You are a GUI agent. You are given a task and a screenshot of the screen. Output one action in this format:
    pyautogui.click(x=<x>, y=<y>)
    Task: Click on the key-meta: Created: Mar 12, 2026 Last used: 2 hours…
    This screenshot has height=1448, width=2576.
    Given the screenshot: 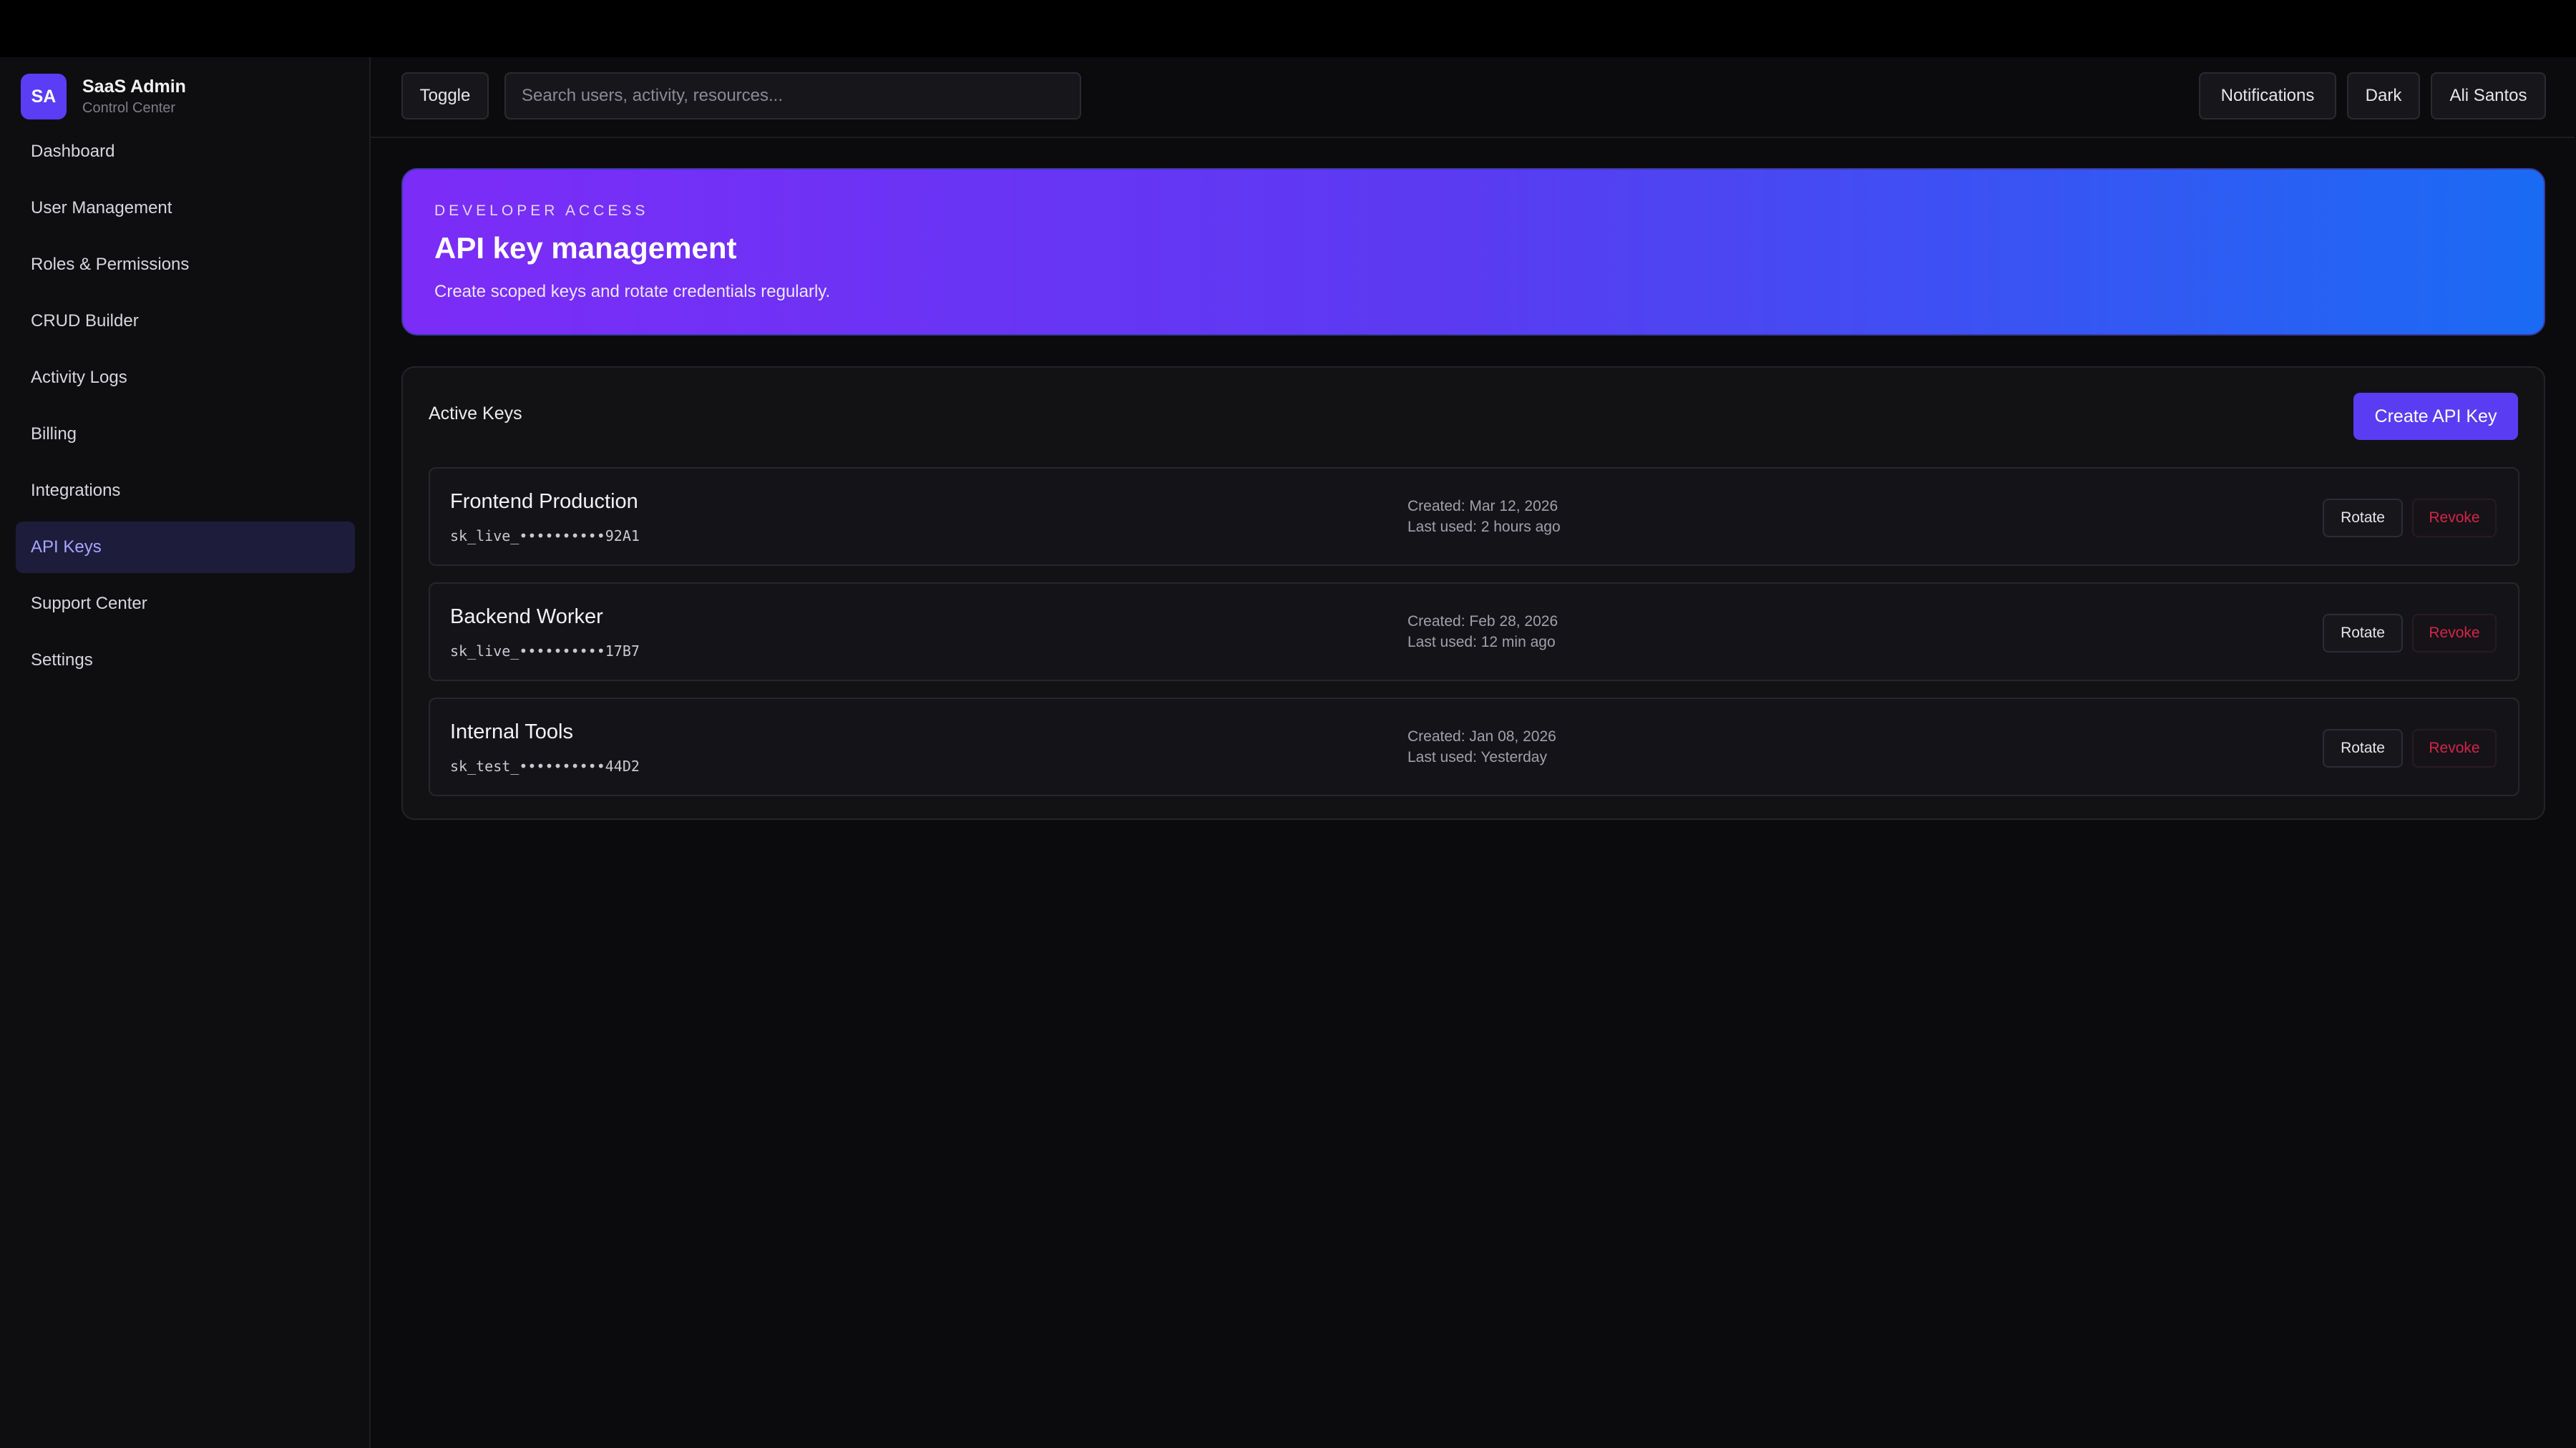 What is the action you would take?
    pyautogui.click(x=1484, y=517)
    